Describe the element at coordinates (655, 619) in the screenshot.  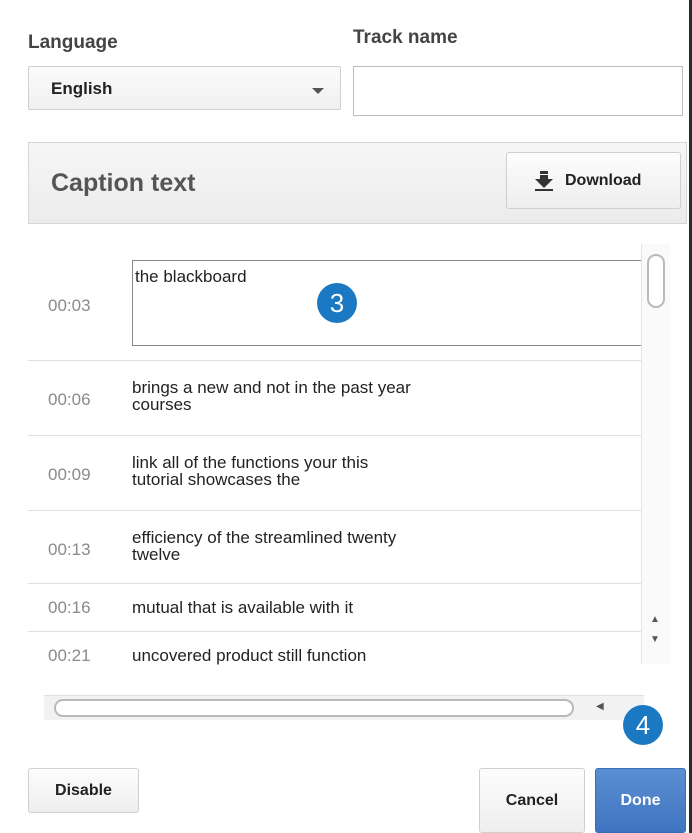
I see `scroll-up-icon: ▲` at that location.